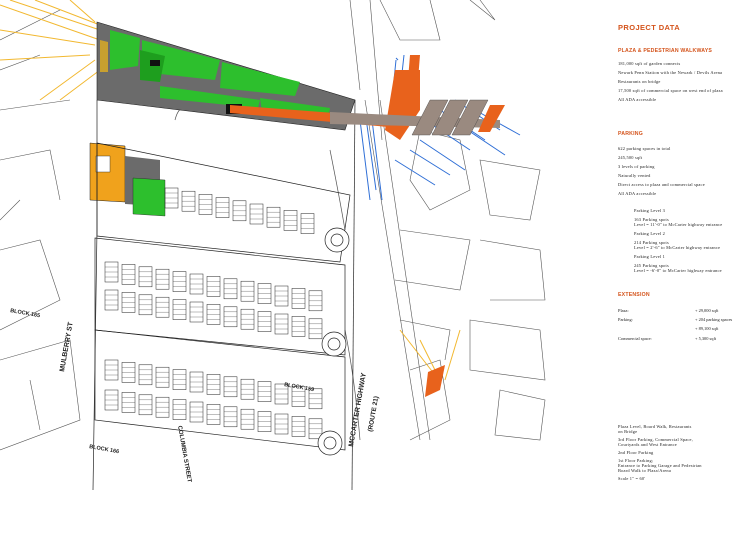 This screenshot has width=750, height=560. Describe the element at coordinates (637, 193) in the screenshot. I see `parking-line: All ADA accessible` at that location.